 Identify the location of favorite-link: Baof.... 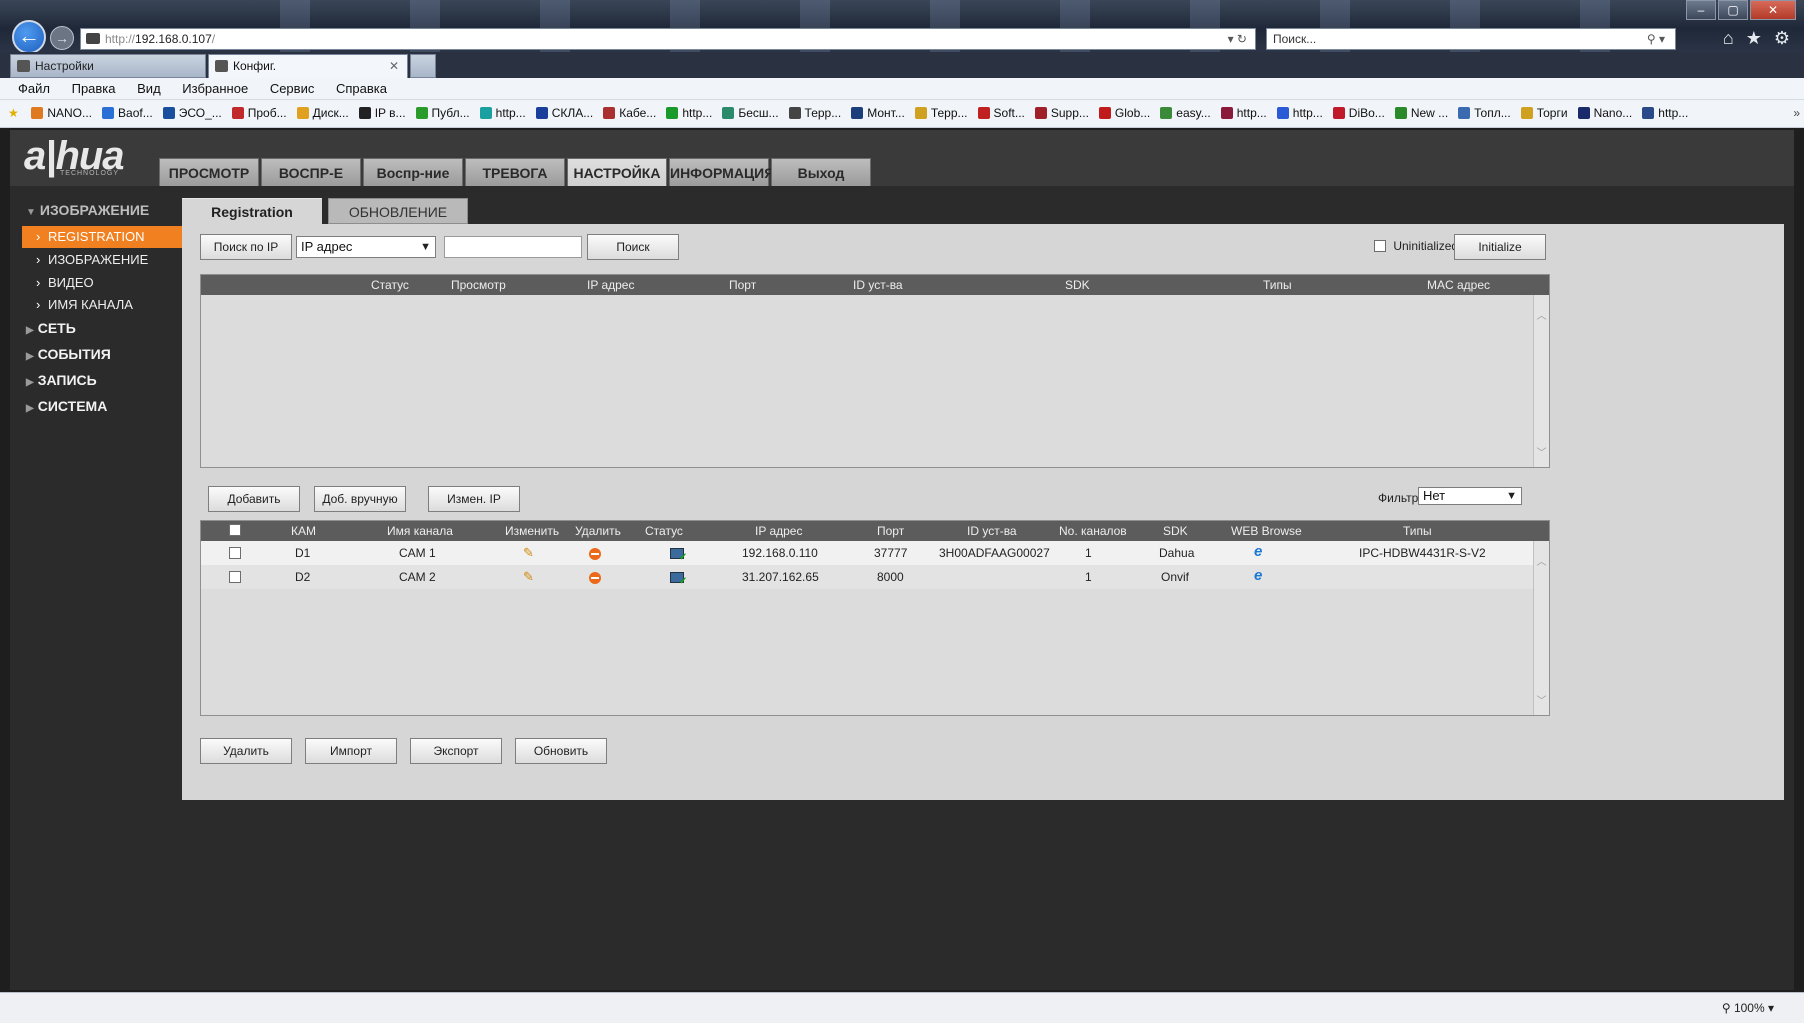
(127, 113).